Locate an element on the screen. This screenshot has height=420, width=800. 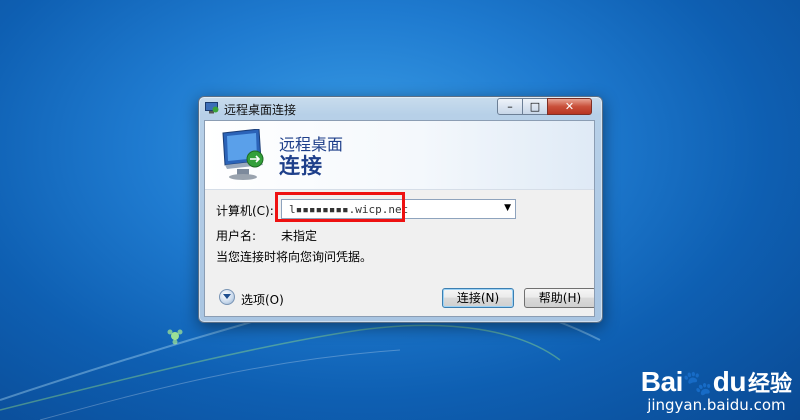
options-expand-icon is located at coordinates (227, 297).